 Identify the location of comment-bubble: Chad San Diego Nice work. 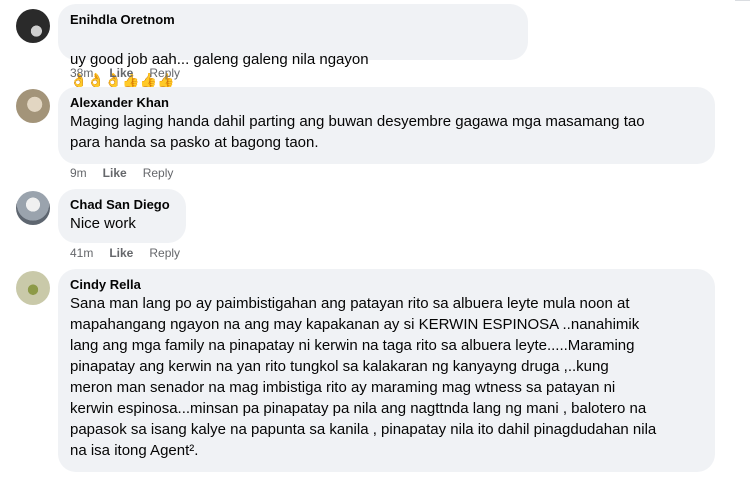
(122, 216).